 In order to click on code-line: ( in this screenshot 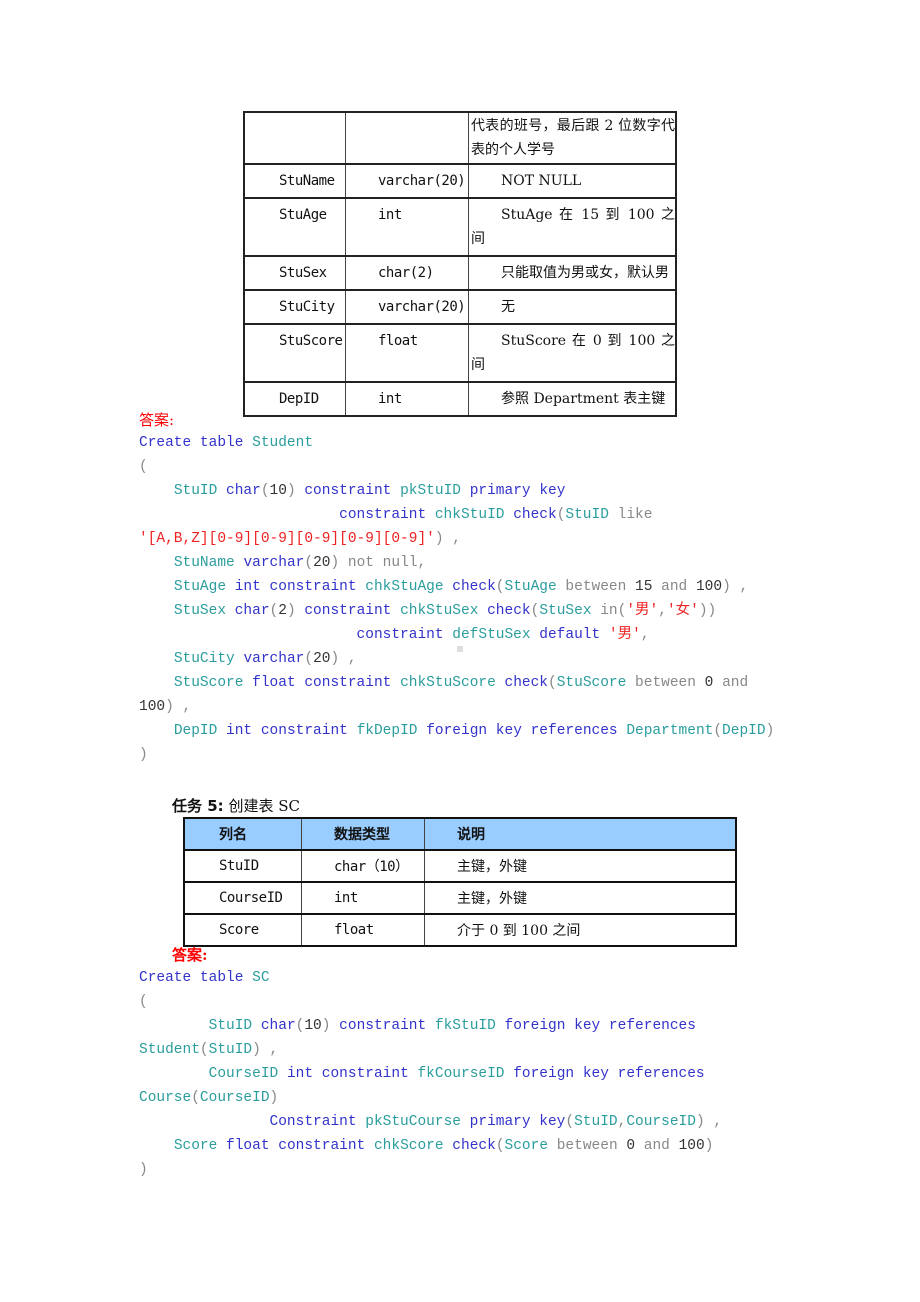, I will do `click(464, 1002)`.